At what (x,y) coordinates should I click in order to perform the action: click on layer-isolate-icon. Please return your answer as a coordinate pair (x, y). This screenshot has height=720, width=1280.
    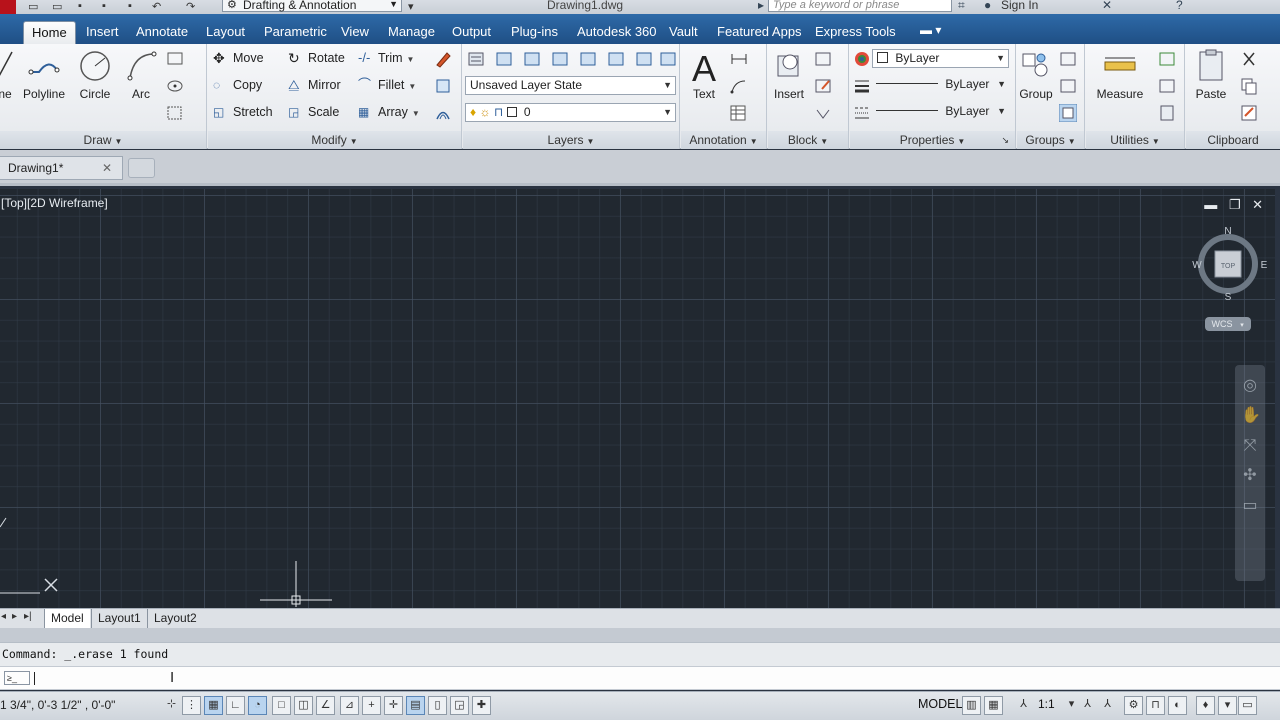
    Looking at the image, I should click on (588, 59).